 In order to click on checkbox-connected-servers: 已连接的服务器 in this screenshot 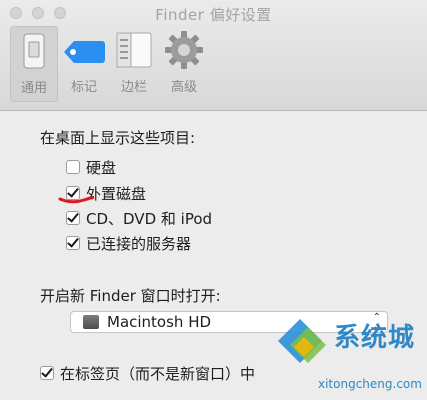, I will do `click(128, 243)`.